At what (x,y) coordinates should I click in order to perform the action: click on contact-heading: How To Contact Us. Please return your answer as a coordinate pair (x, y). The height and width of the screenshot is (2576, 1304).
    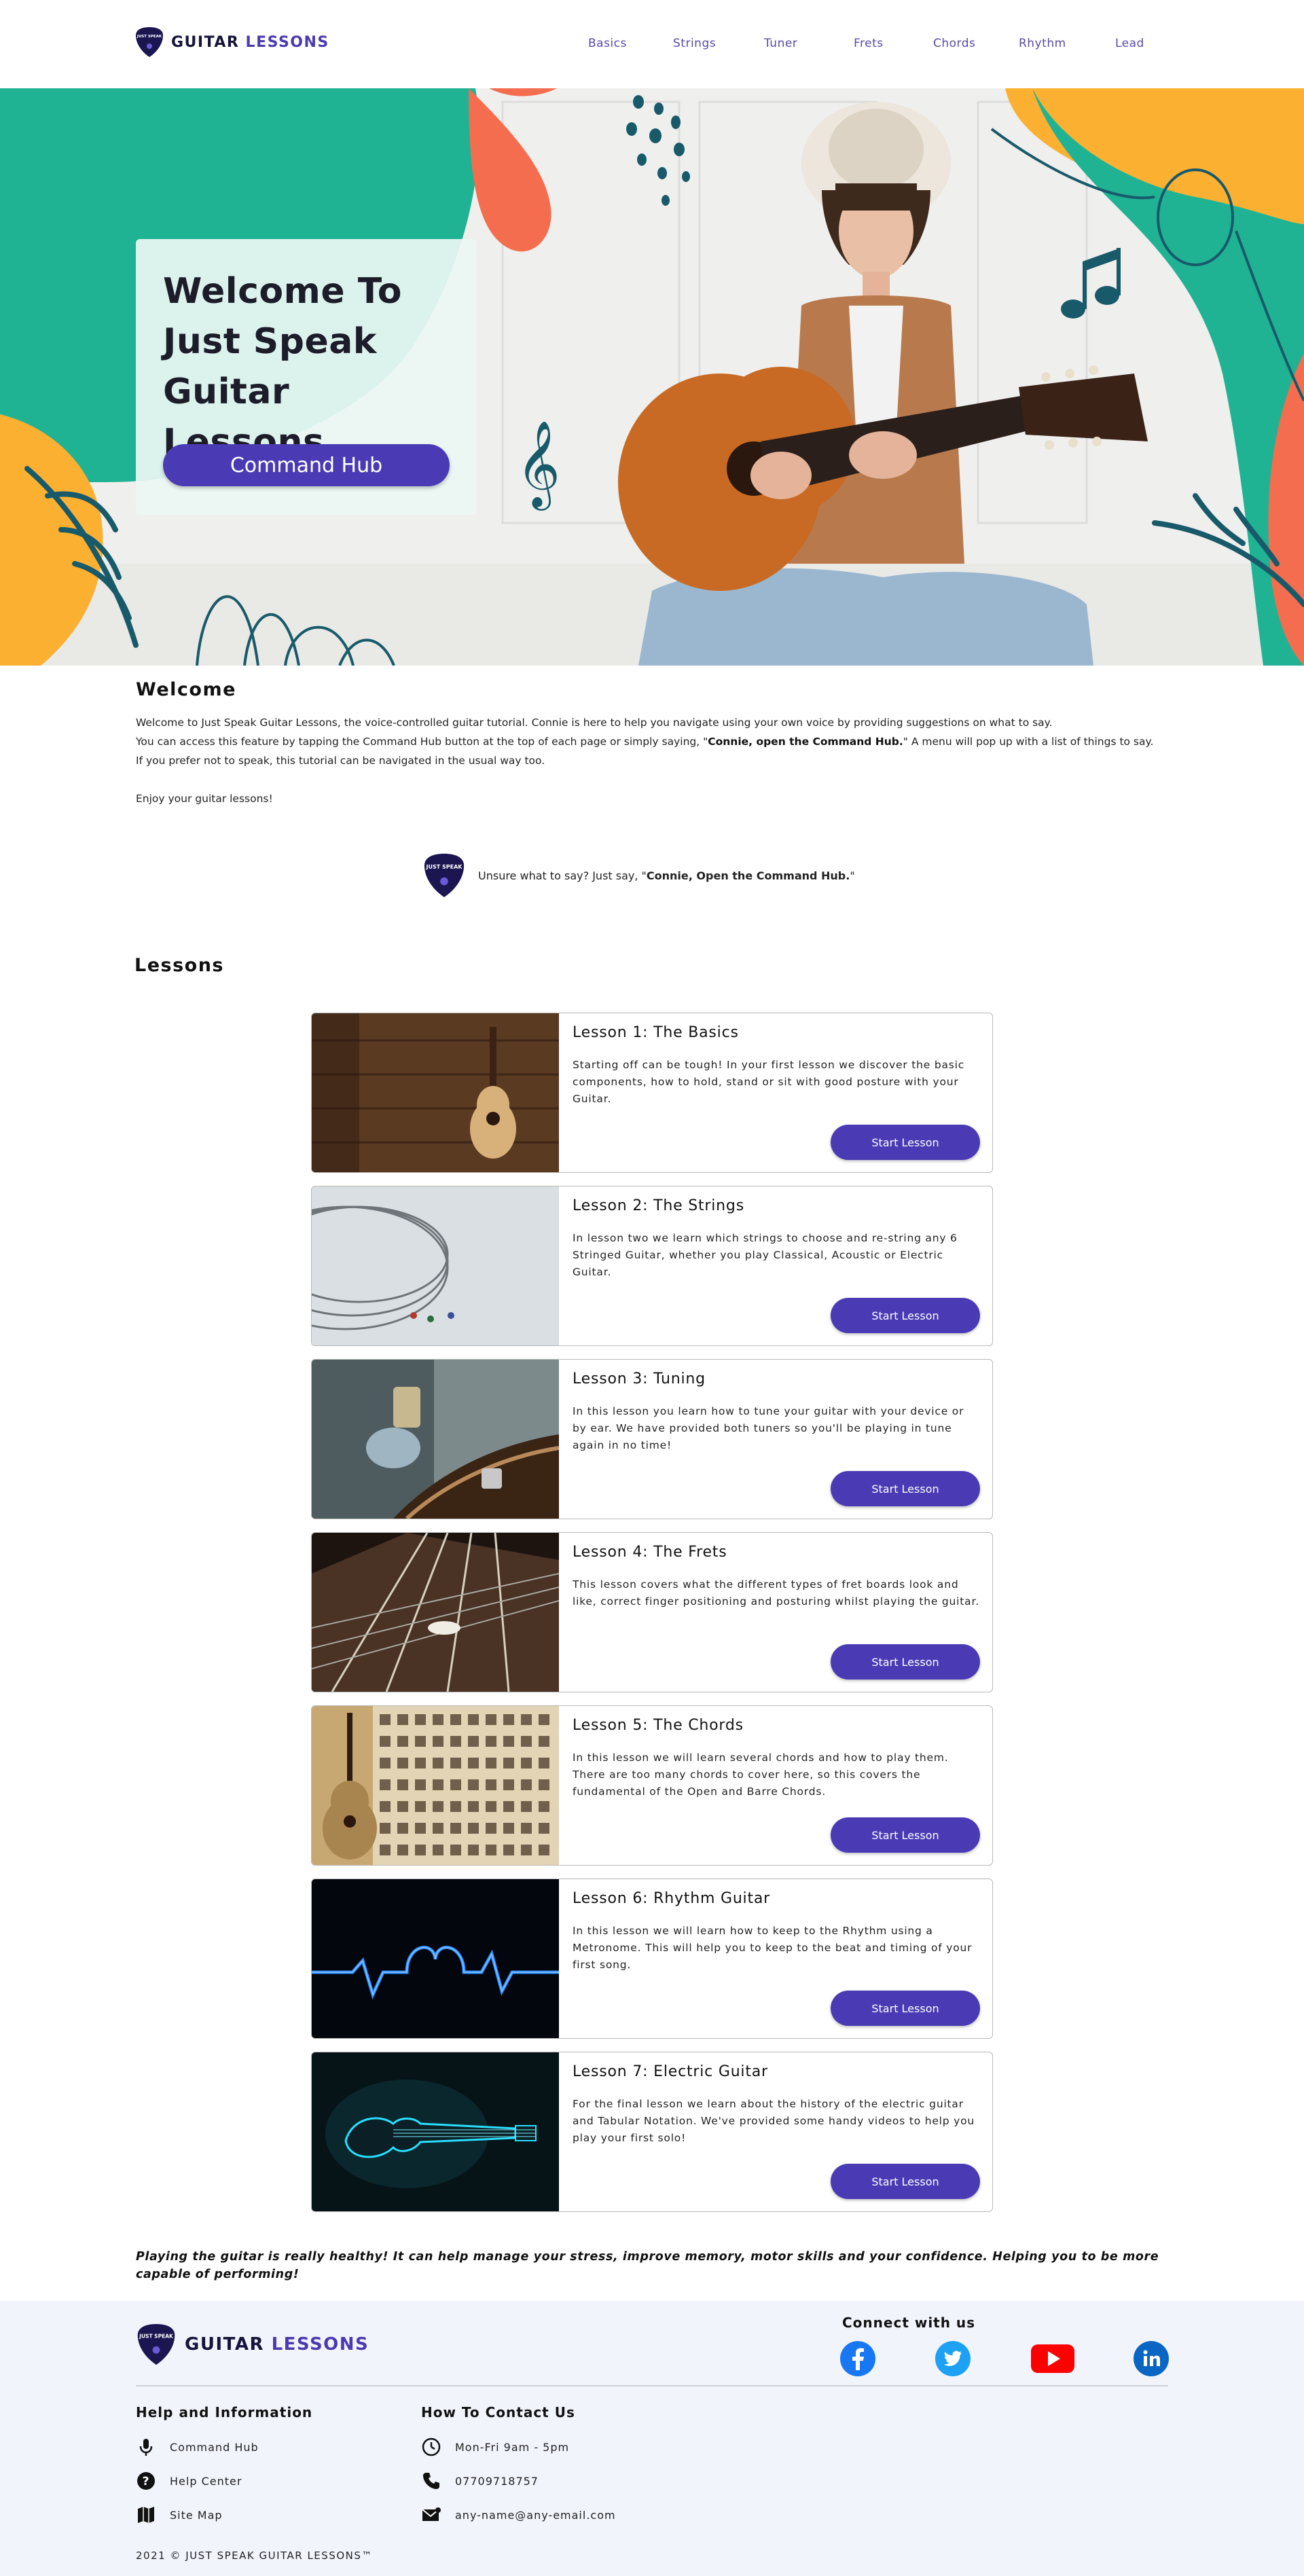
    Looking at the image, I should click on (498, 2412).